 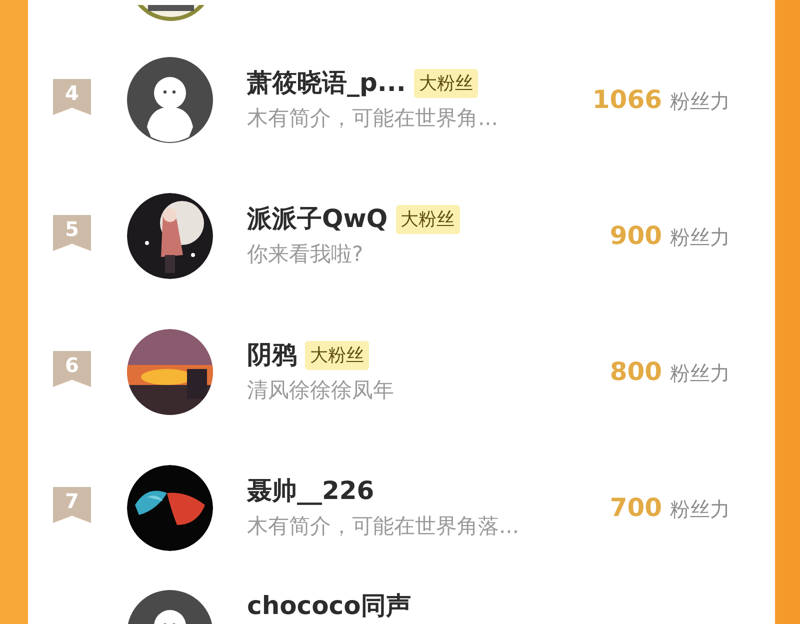 I want to click on fan-score: 800, so click(x=636, y=372).